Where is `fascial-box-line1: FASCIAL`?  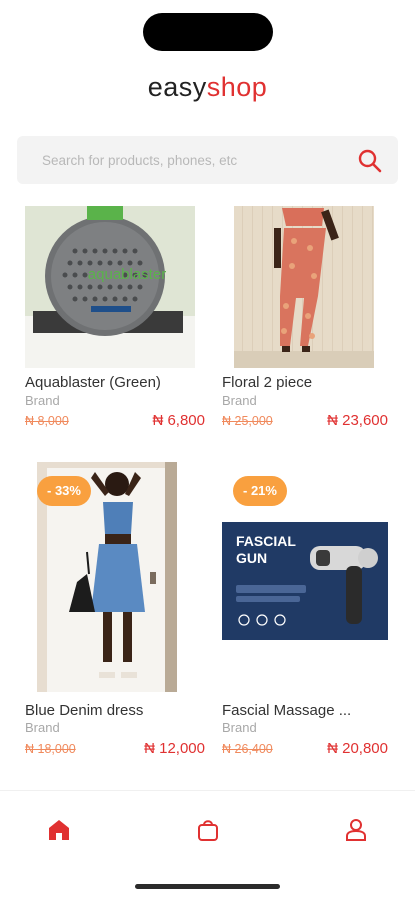
fascial-box-line1: FASCIAL is located at coordinates (266, 541).